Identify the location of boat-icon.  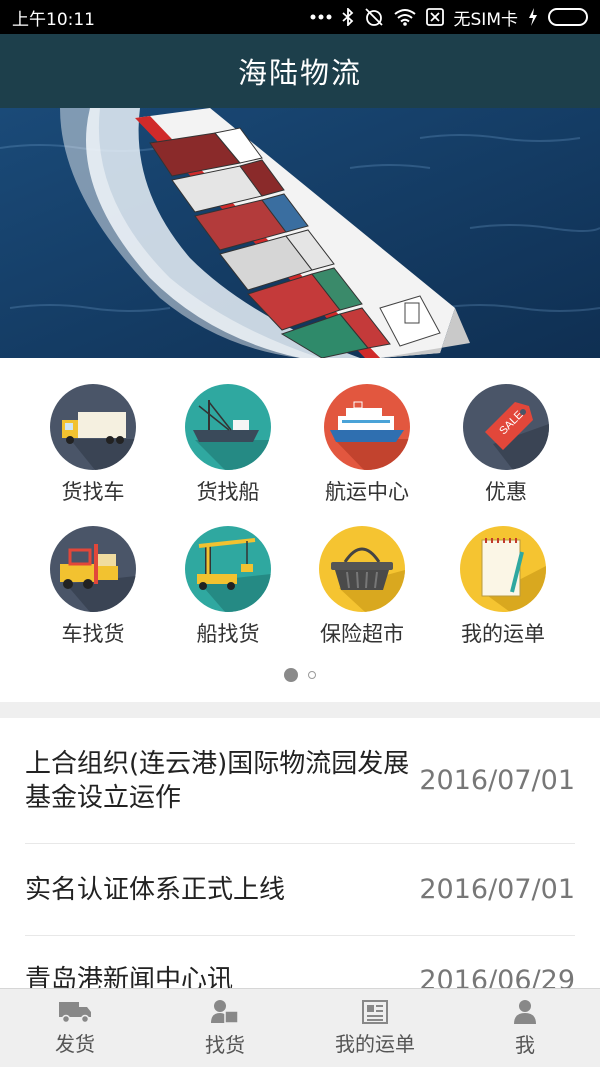
(228, 427).